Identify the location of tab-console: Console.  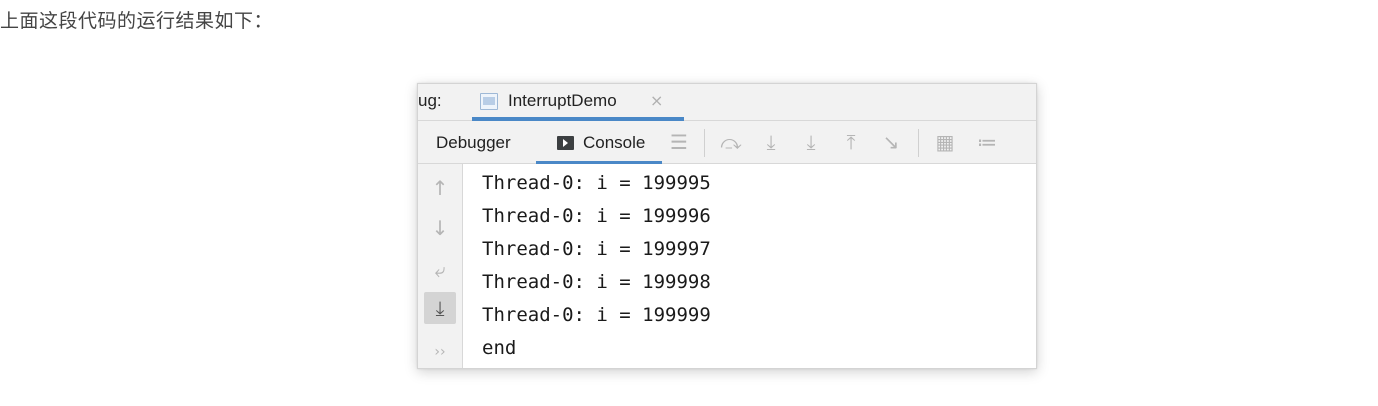
(599, 142).